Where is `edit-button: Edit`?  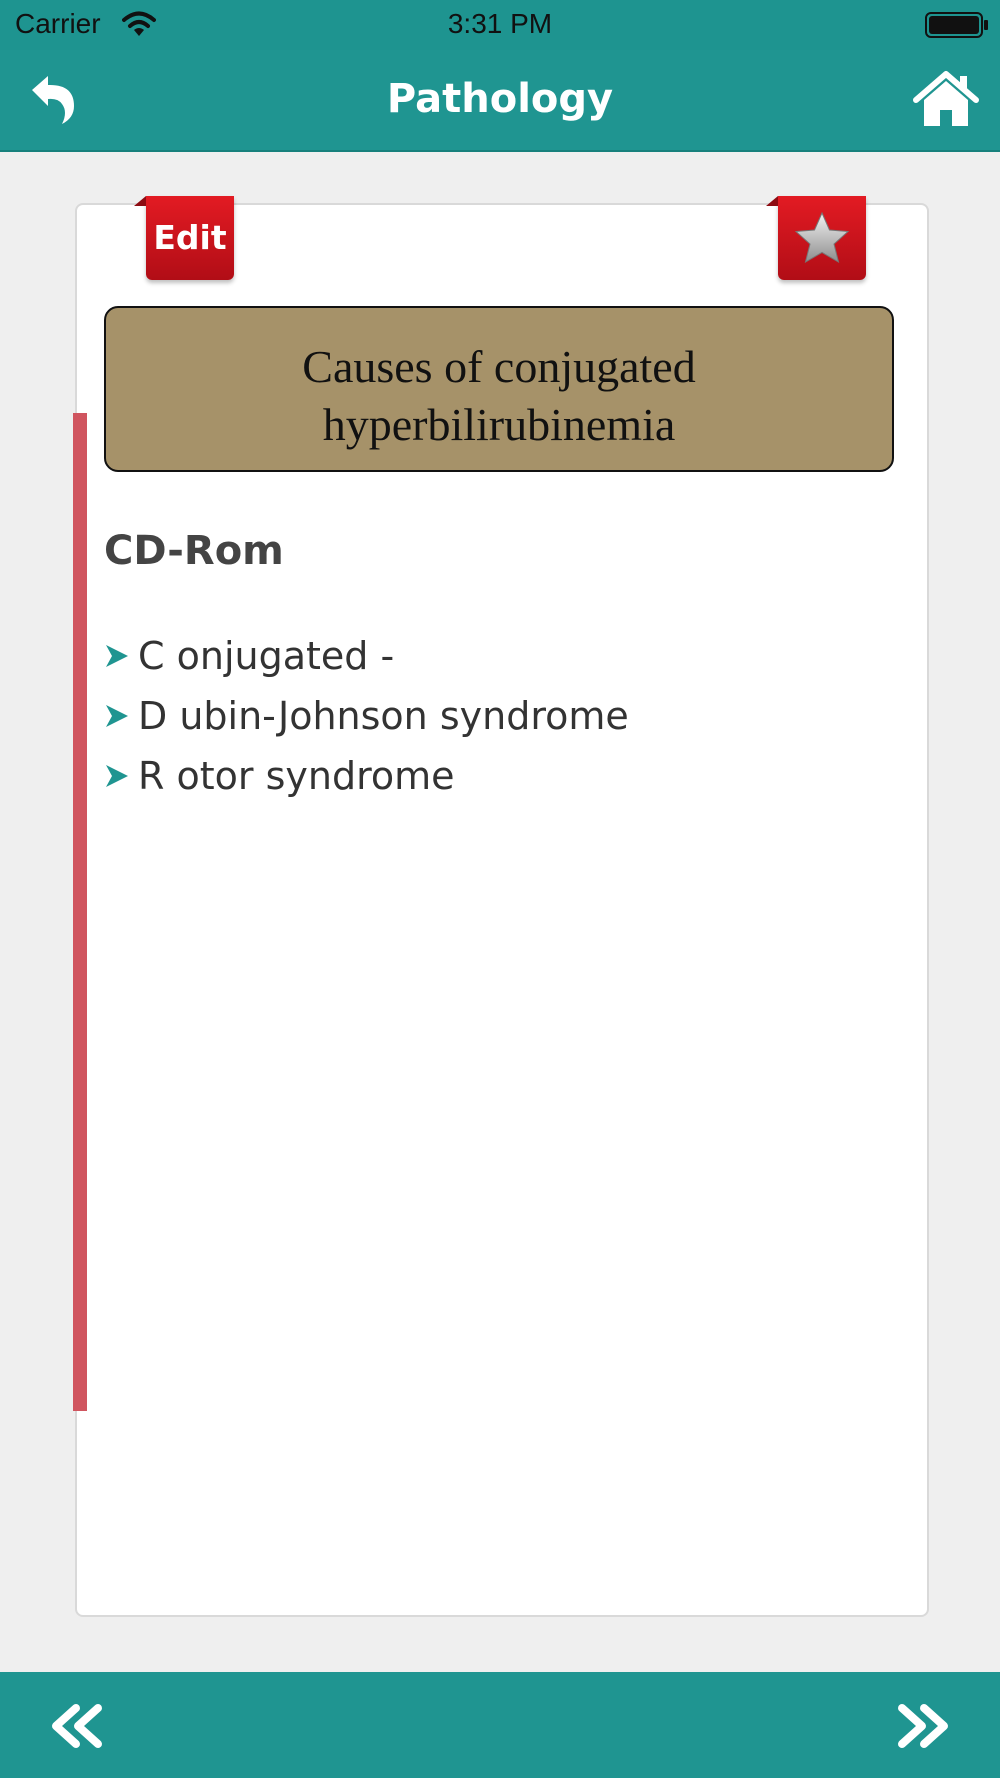
edit-button: Edit is located at coordinates (184, 238).